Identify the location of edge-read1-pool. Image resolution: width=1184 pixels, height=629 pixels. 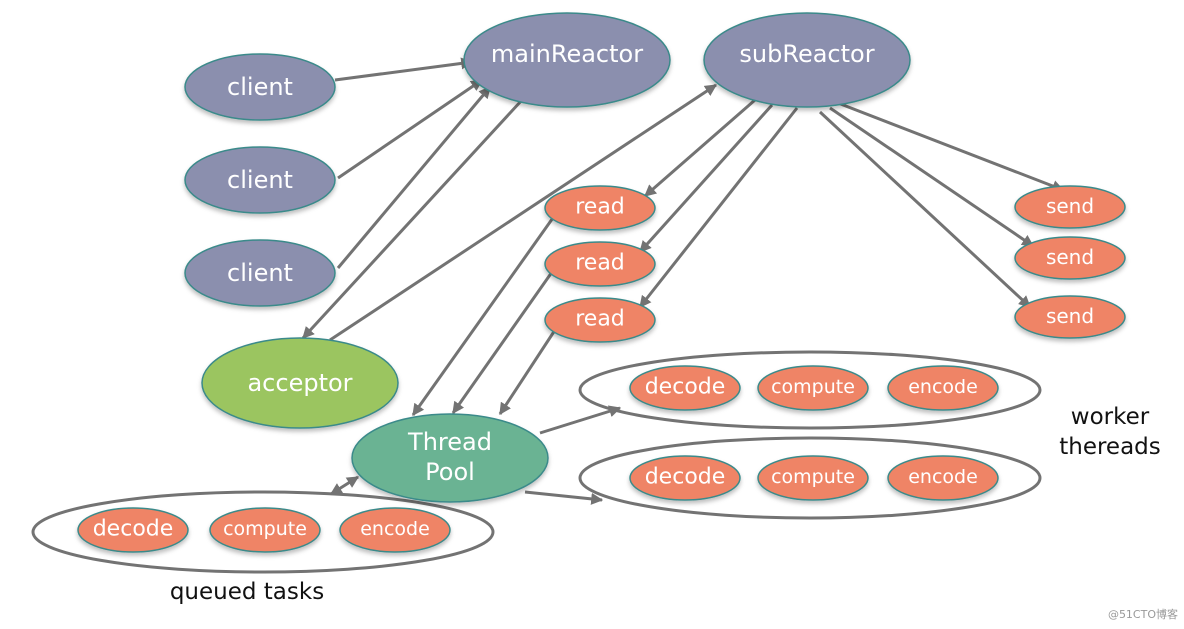
(484, 315).